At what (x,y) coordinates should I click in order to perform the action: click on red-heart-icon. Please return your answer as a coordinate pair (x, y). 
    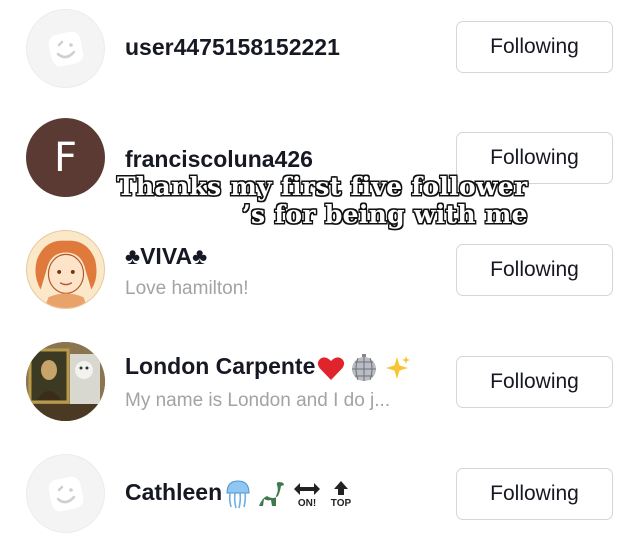
    Looking at the image, I should click on (331, 368).